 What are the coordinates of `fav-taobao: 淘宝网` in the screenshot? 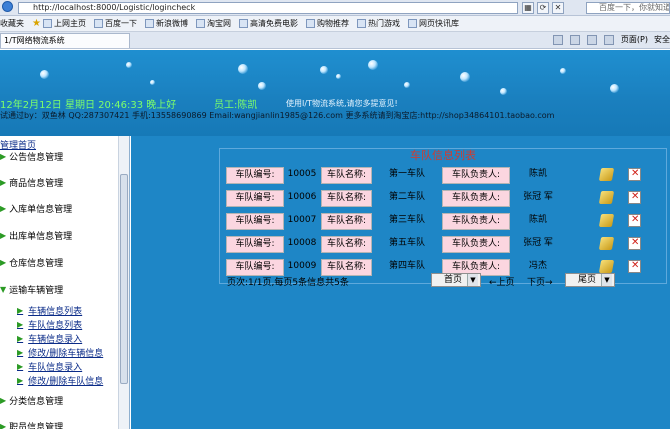 It's located at (213, 23).